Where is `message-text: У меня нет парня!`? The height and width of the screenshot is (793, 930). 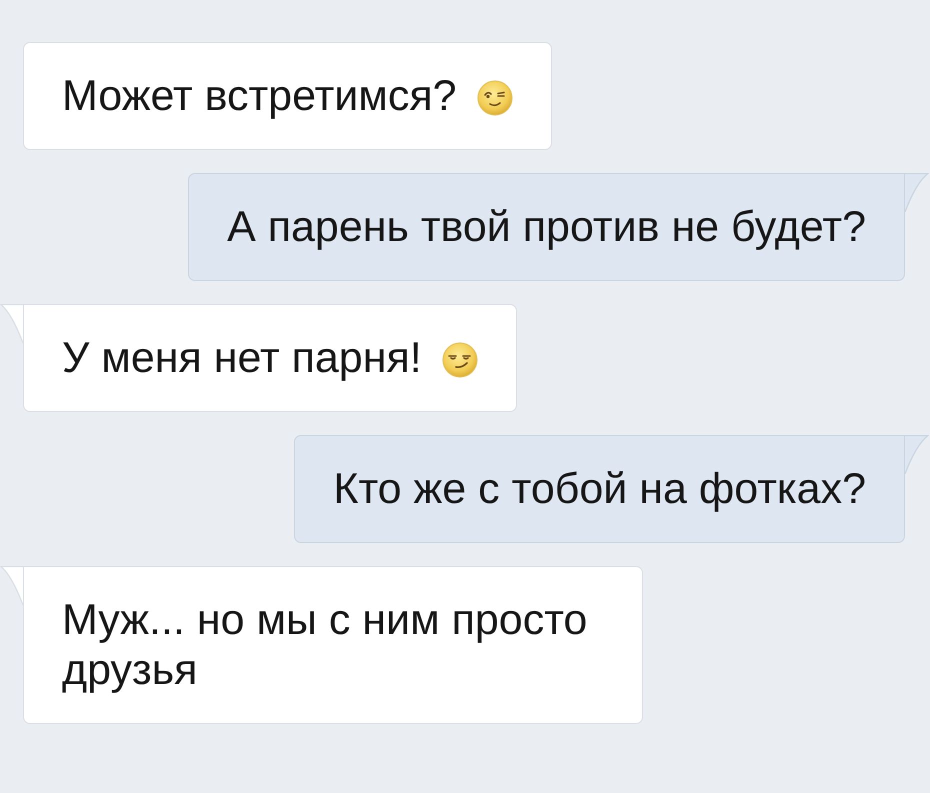 message-text: У меня нет парня! is located at coordinates (242, 358).